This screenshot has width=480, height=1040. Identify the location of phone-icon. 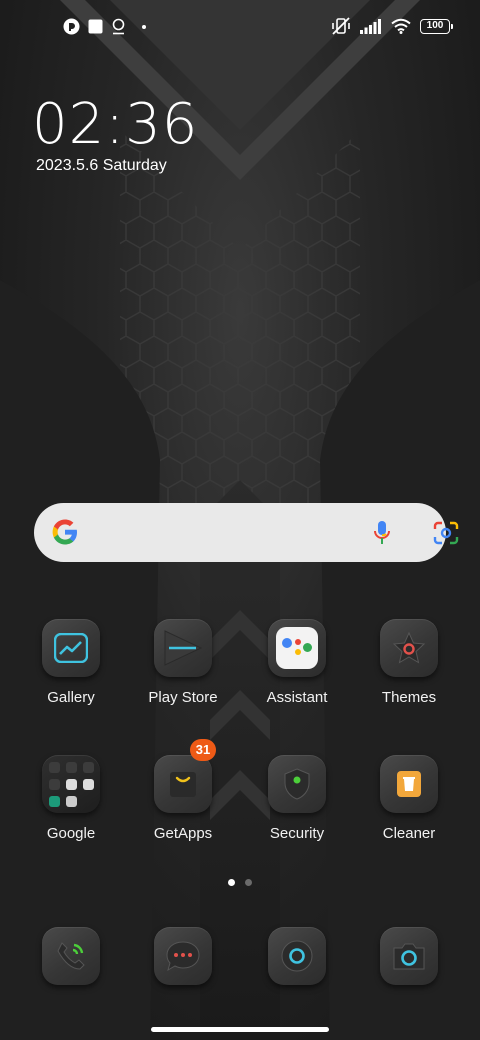
(71, 956).